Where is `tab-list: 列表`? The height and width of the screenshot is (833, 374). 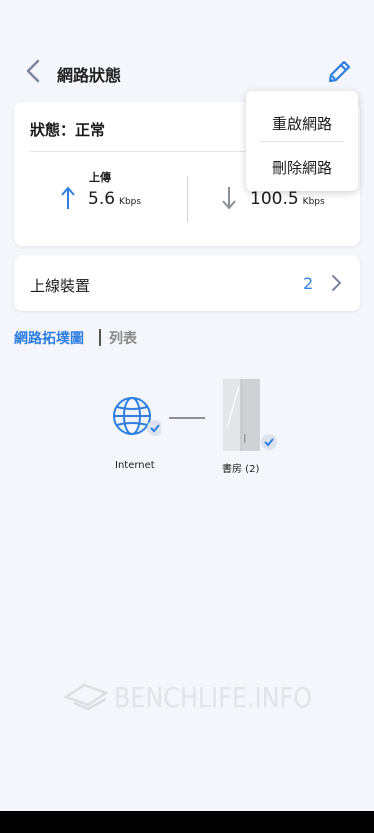
tab-list: 列表 is located at coordinates (123, 338).